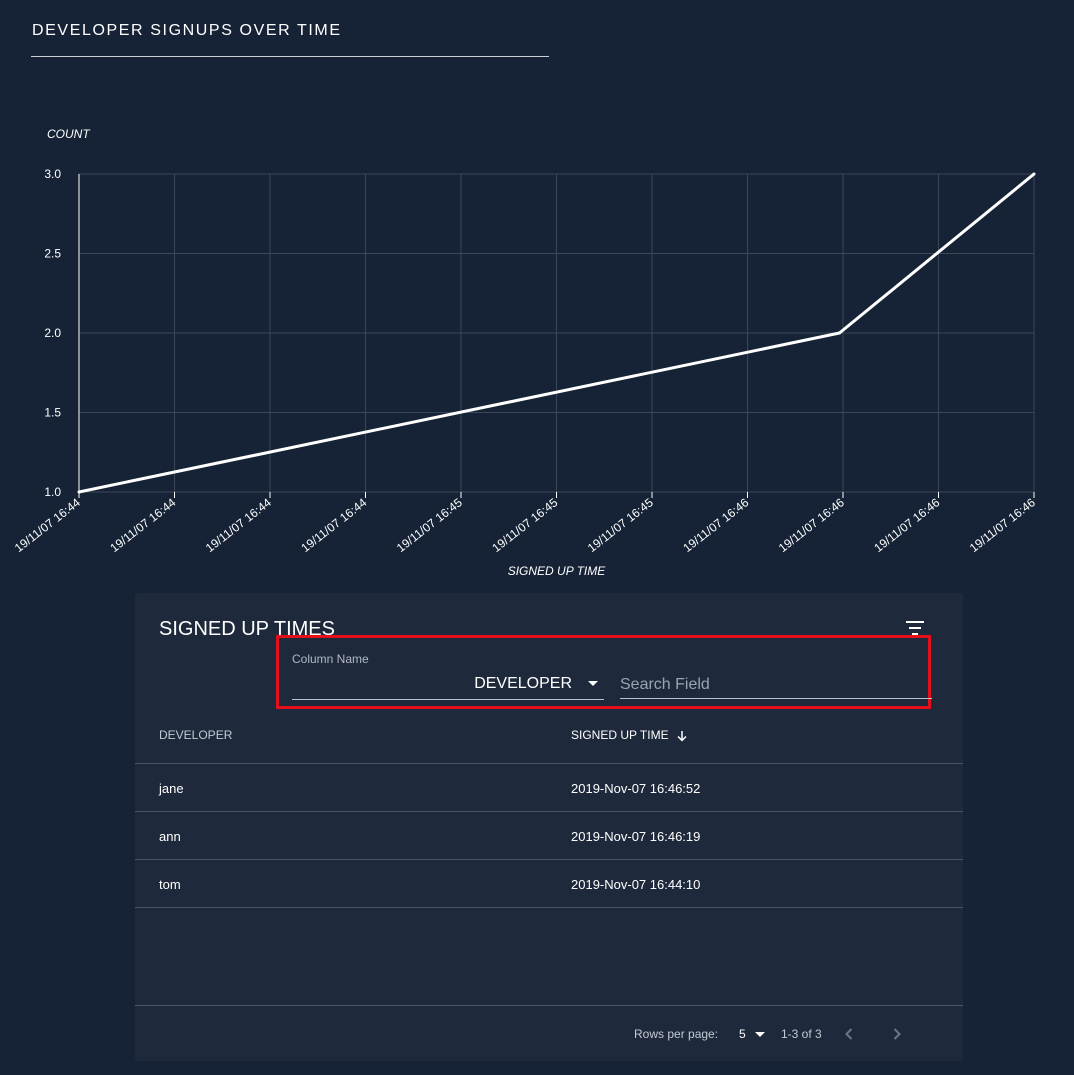 The image size is (1074, 1075). I want to click on column-search-panel: Column Name DEVELOPER, so click(604, 672).